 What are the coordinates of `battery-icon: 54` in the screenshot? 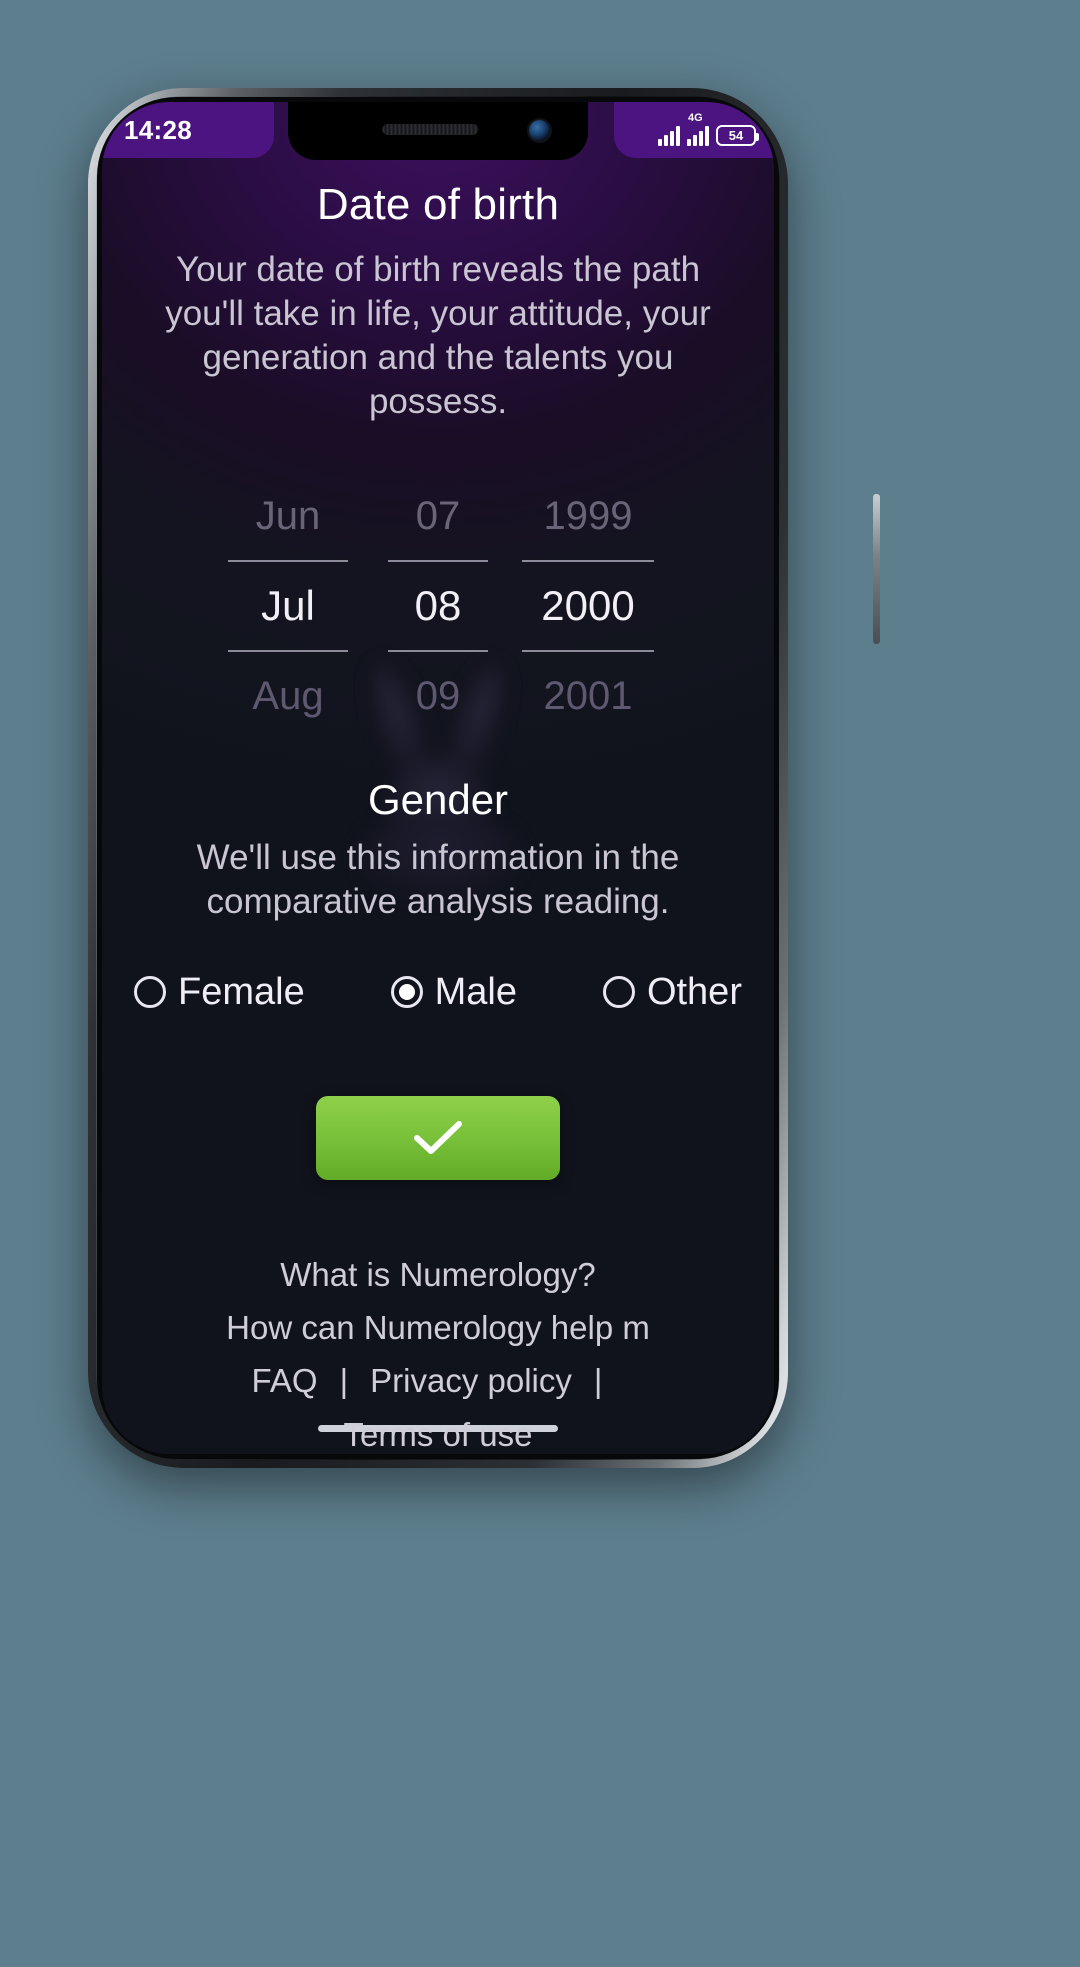 It's located at (737, 135).